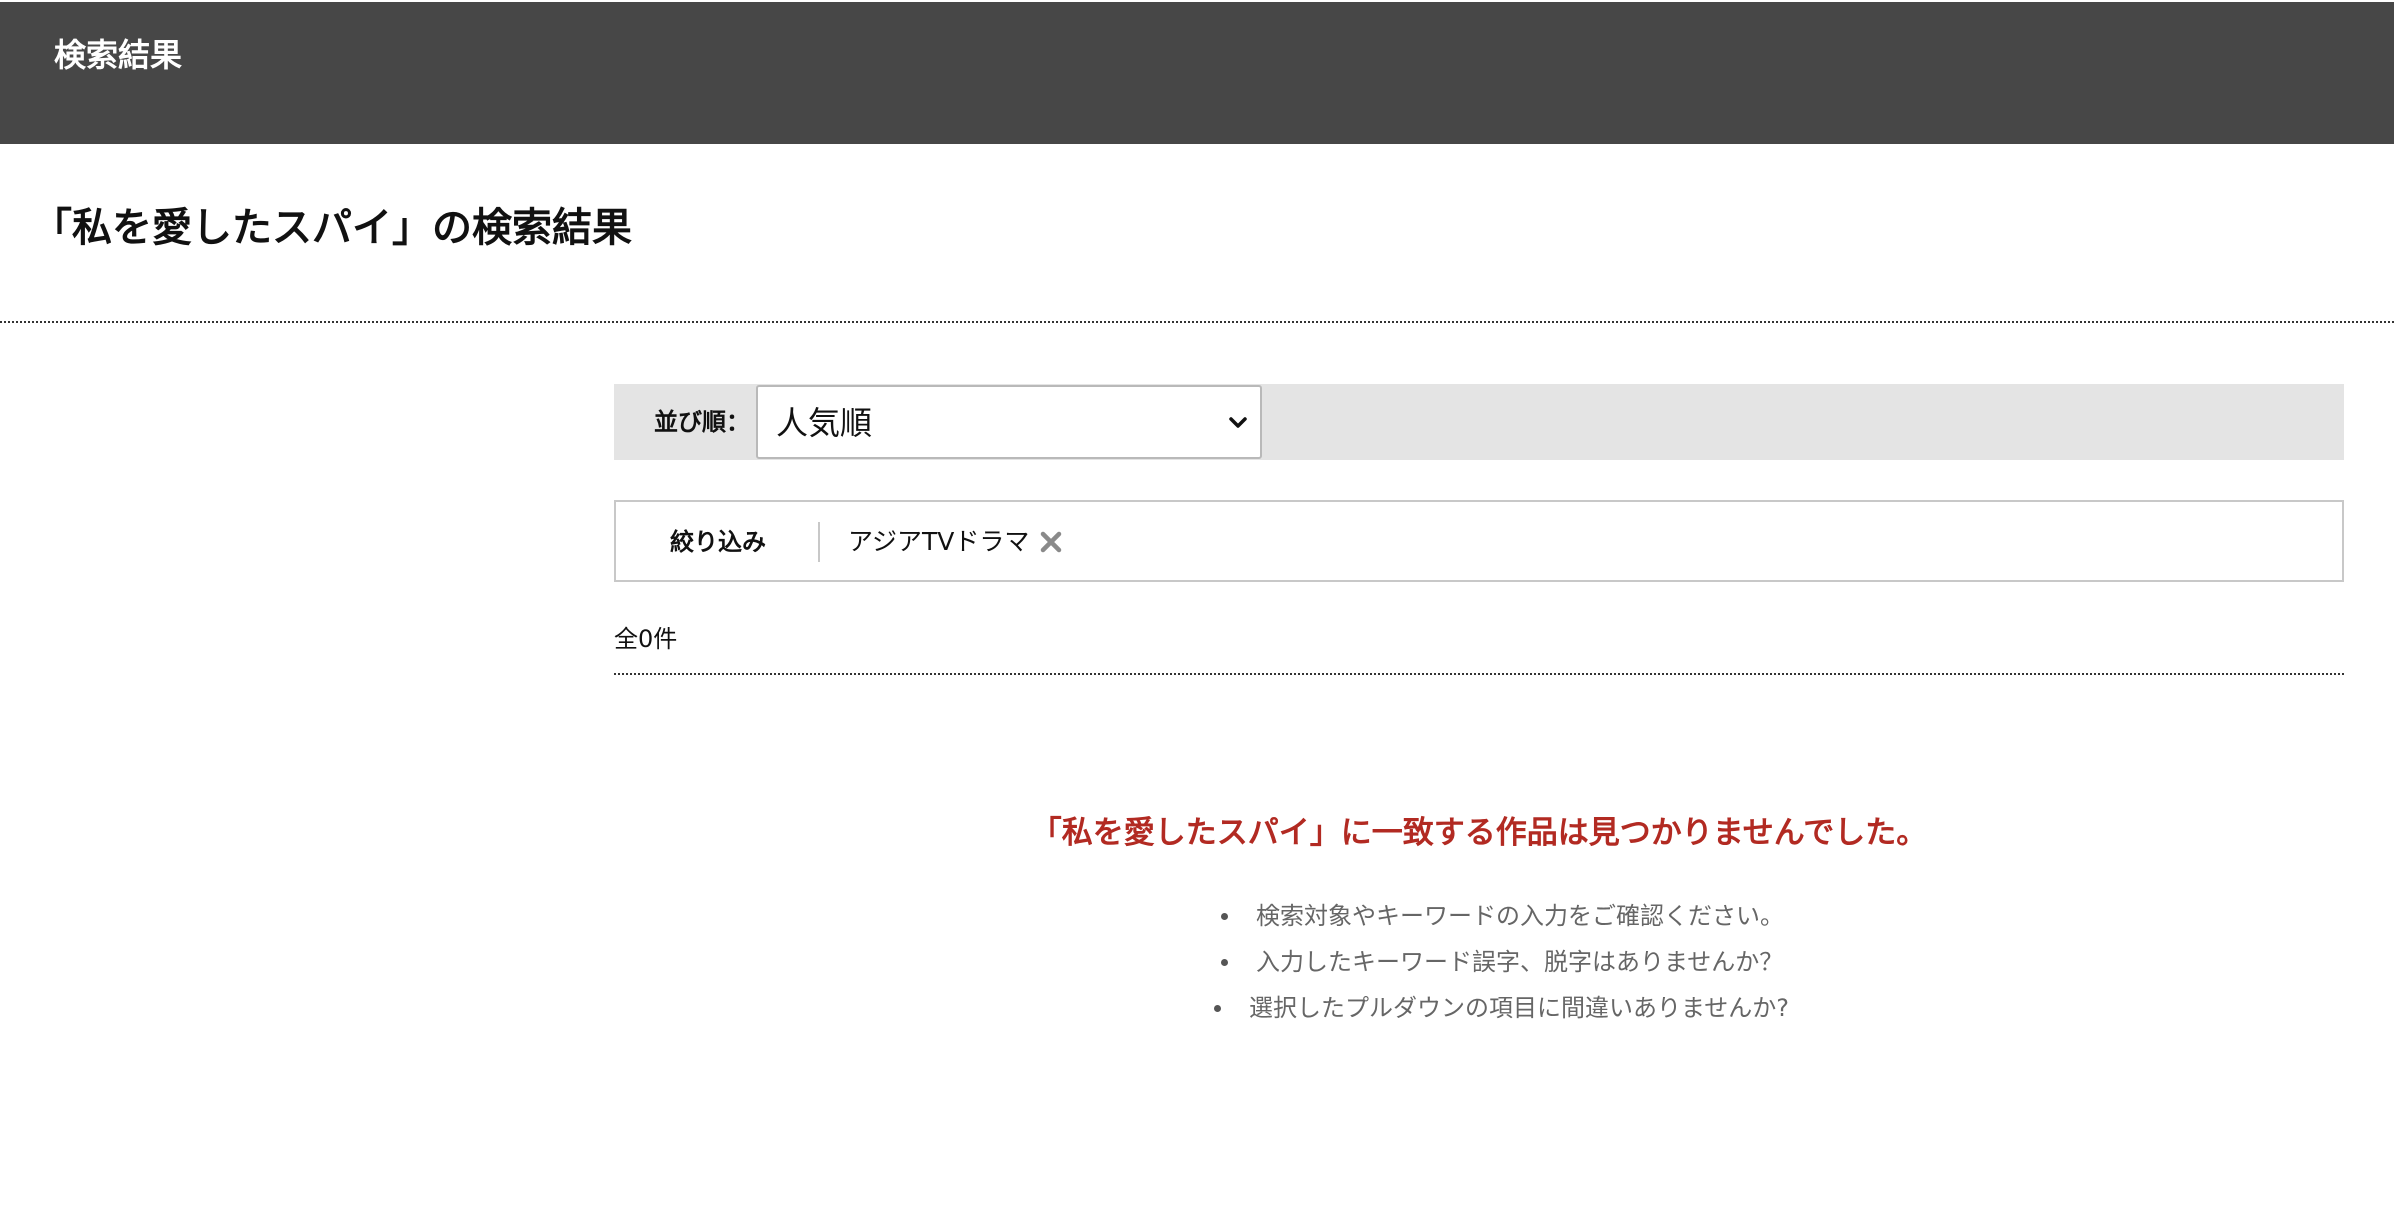 The width and height of the screenshot is (2394, 1210). What do you see at coordinates (1238, 422) in the screenshot?
I see `chevron-down-icon` at bounding box center [1238, 422].